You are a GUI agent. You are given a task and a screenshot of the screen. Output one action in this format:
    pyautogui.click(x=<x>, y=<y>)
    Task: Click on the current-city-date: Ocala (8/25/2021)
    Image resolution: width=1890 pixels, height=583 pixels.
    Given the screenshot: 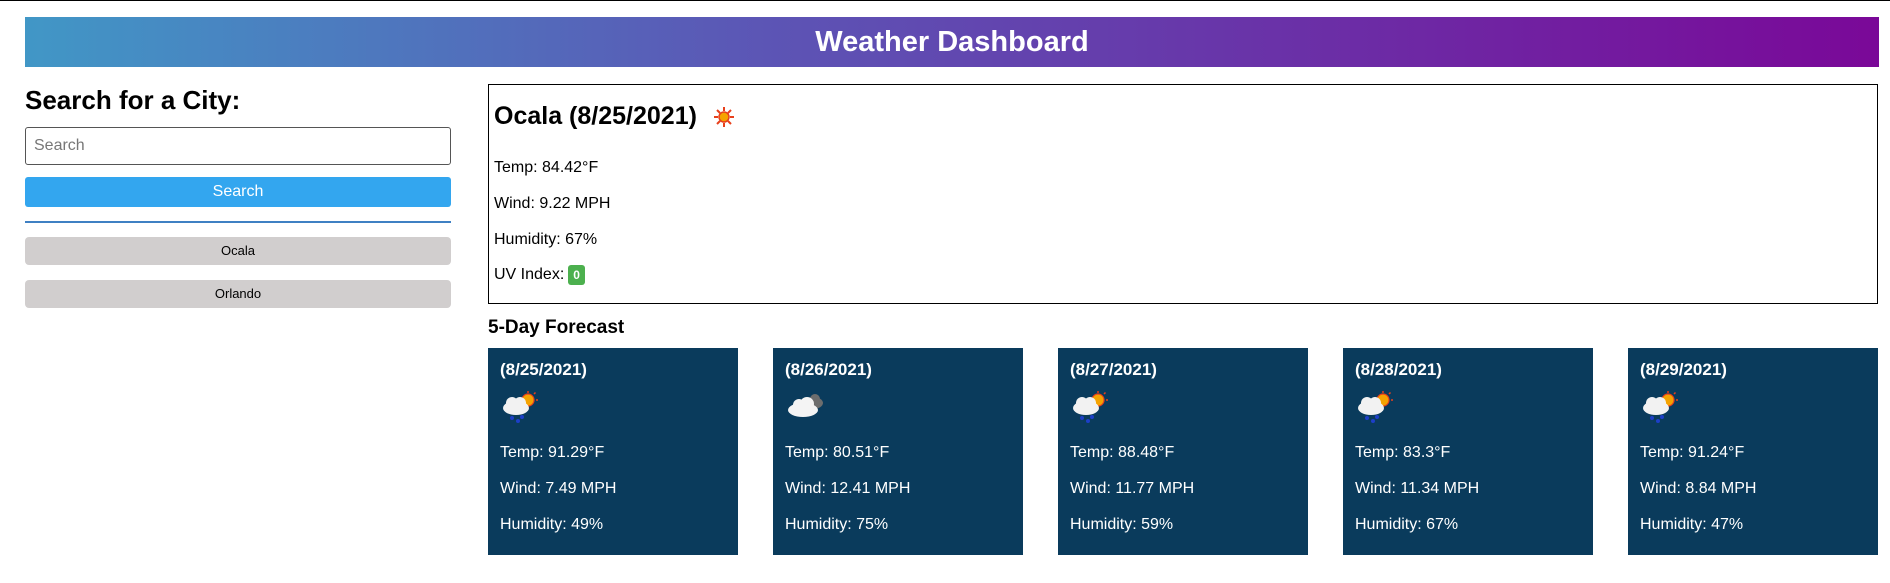 What is the action you would take?
    pyautogui.click(x=595, y=116)
    